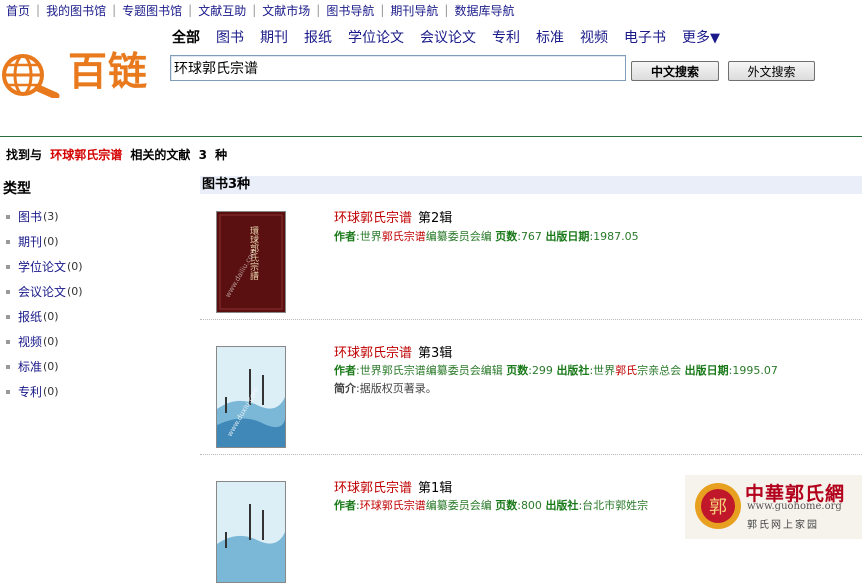  I want to click on tab-standards: 标准, so click(550, 37).